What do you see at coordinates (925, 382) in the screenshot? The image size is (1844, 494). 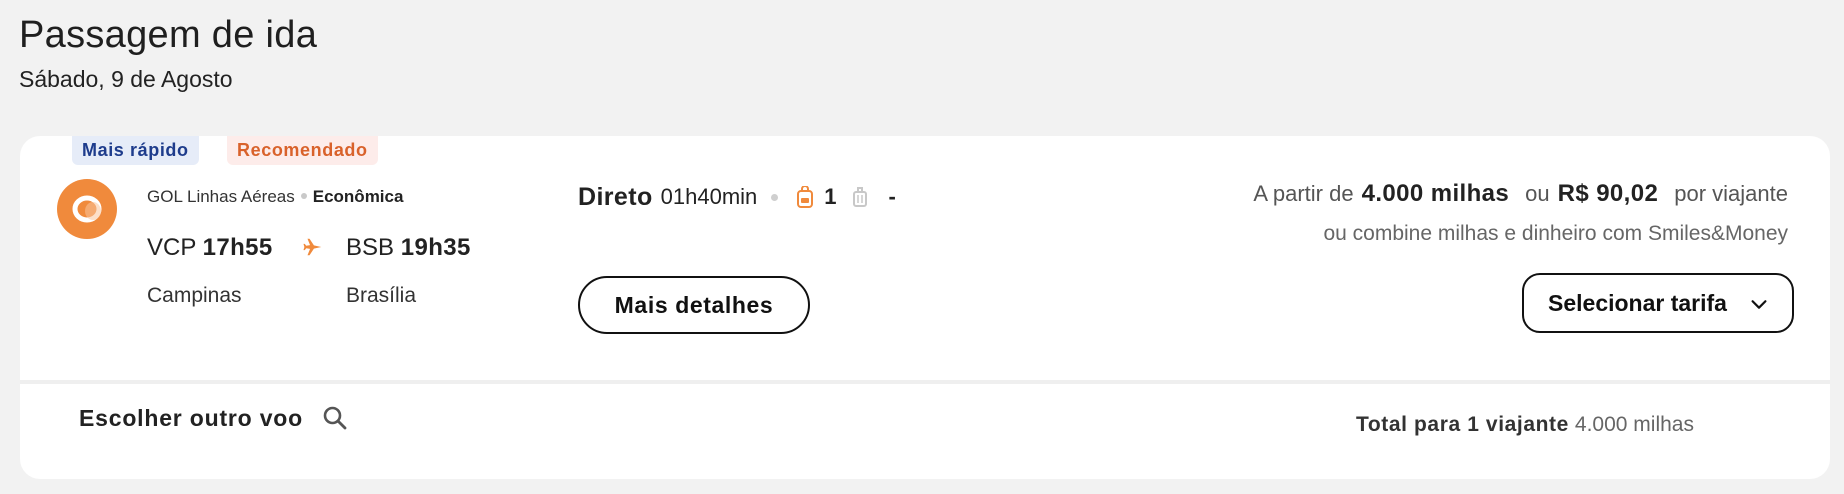 I see `card-divider` at bounding box center [925, 382].